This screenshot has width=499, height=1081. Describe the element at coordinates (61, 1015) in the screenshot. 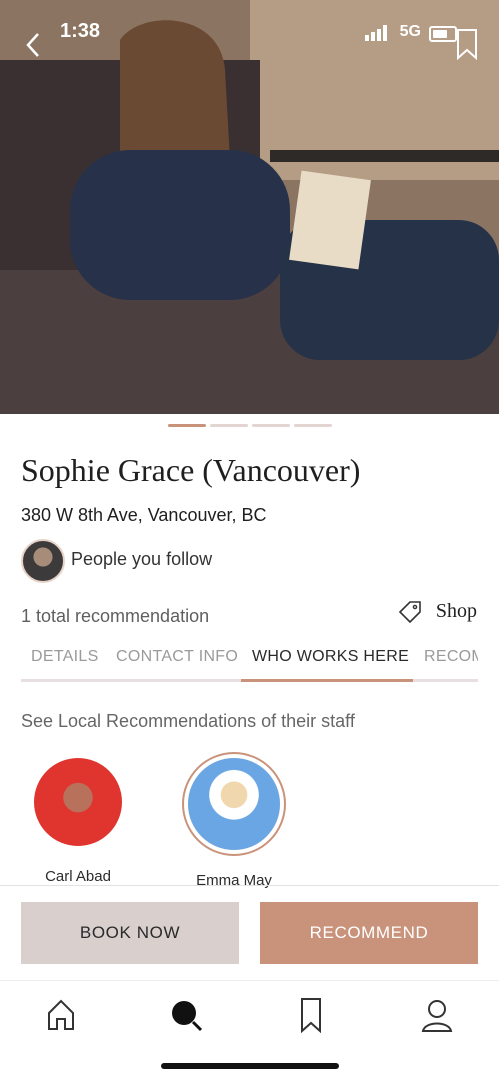

I see `home-icon` at that location.